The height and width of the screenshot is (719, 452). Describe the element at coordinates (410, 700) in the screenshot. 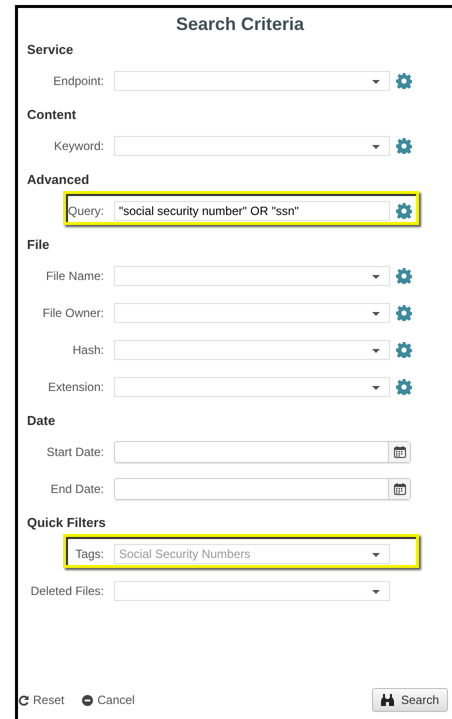

I see `search-button: Search` at that location.